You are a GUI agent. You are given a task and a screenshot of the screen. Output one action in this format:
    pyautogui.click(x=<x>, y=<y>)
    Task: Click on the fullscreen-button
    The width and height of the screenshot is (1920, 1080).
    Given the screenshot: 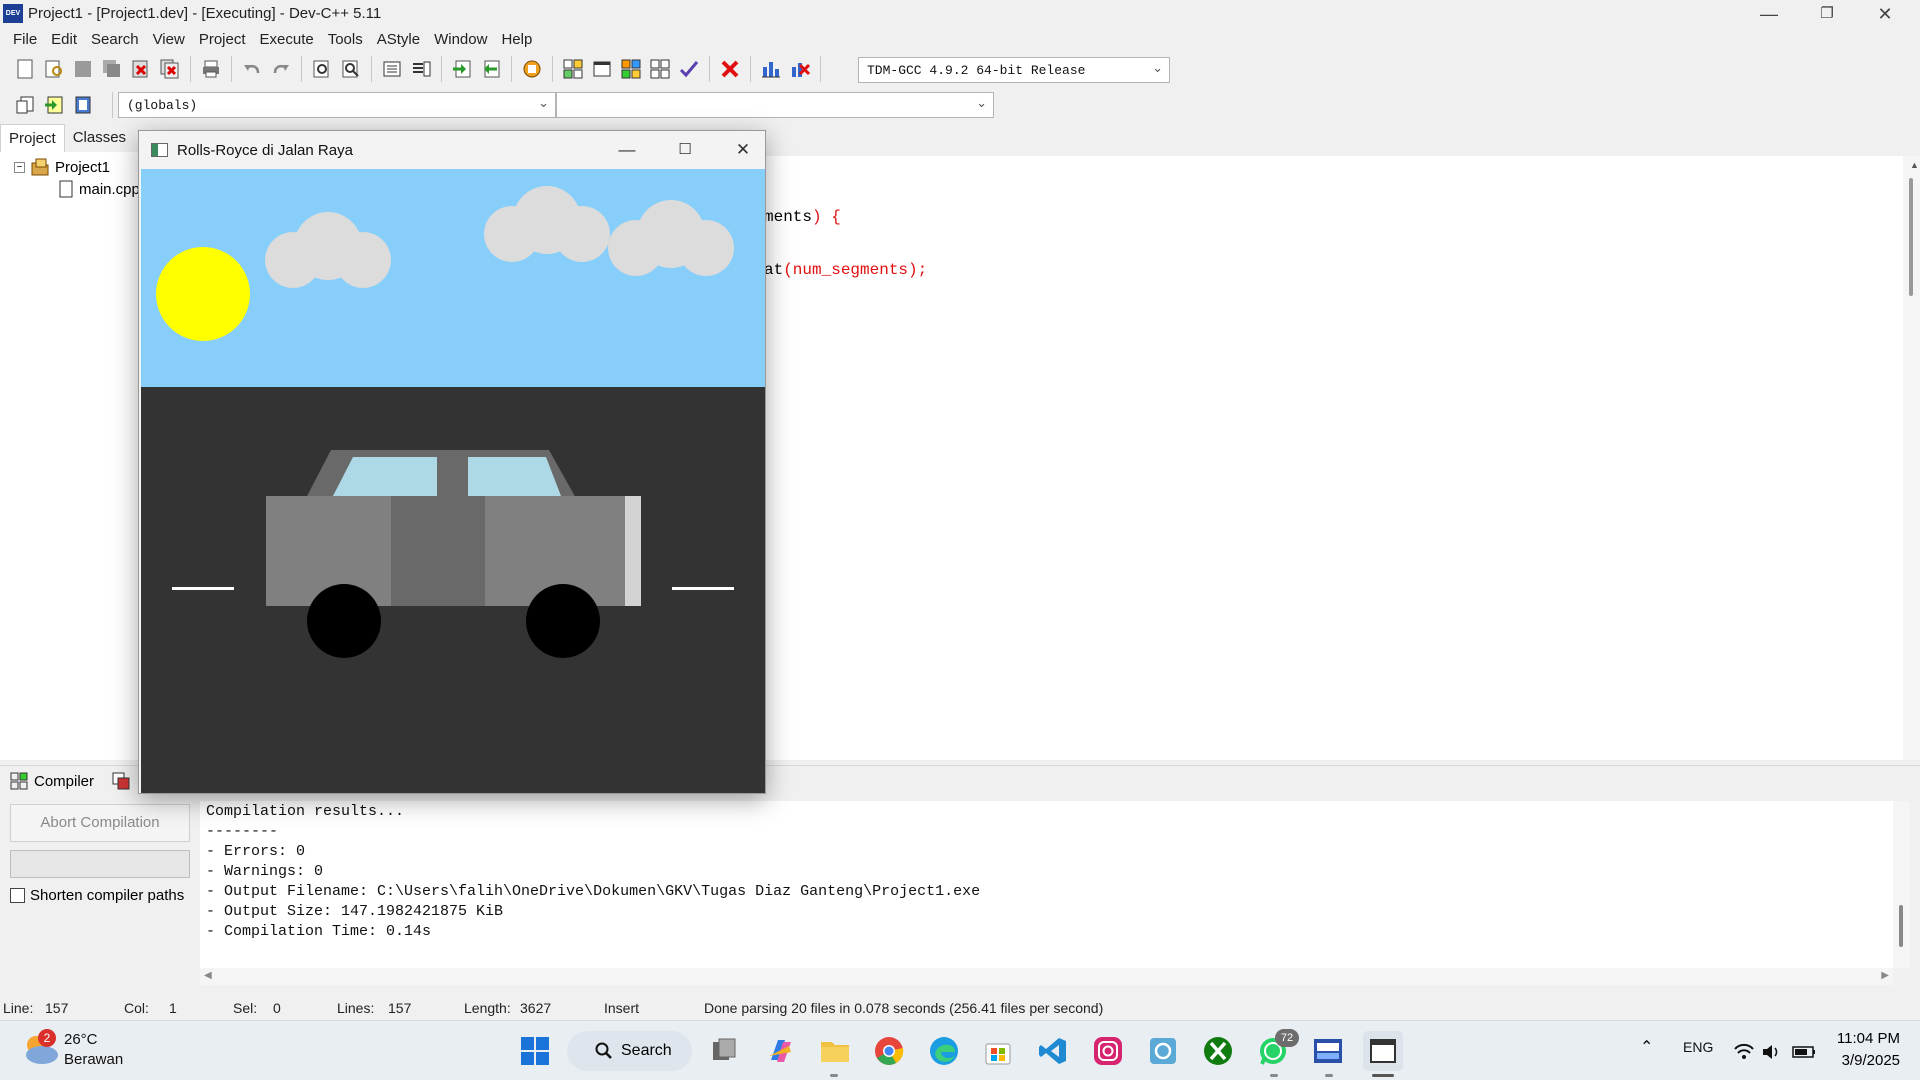 What is the action you would take?
    pyautogui.click(x=602, y=69)
    